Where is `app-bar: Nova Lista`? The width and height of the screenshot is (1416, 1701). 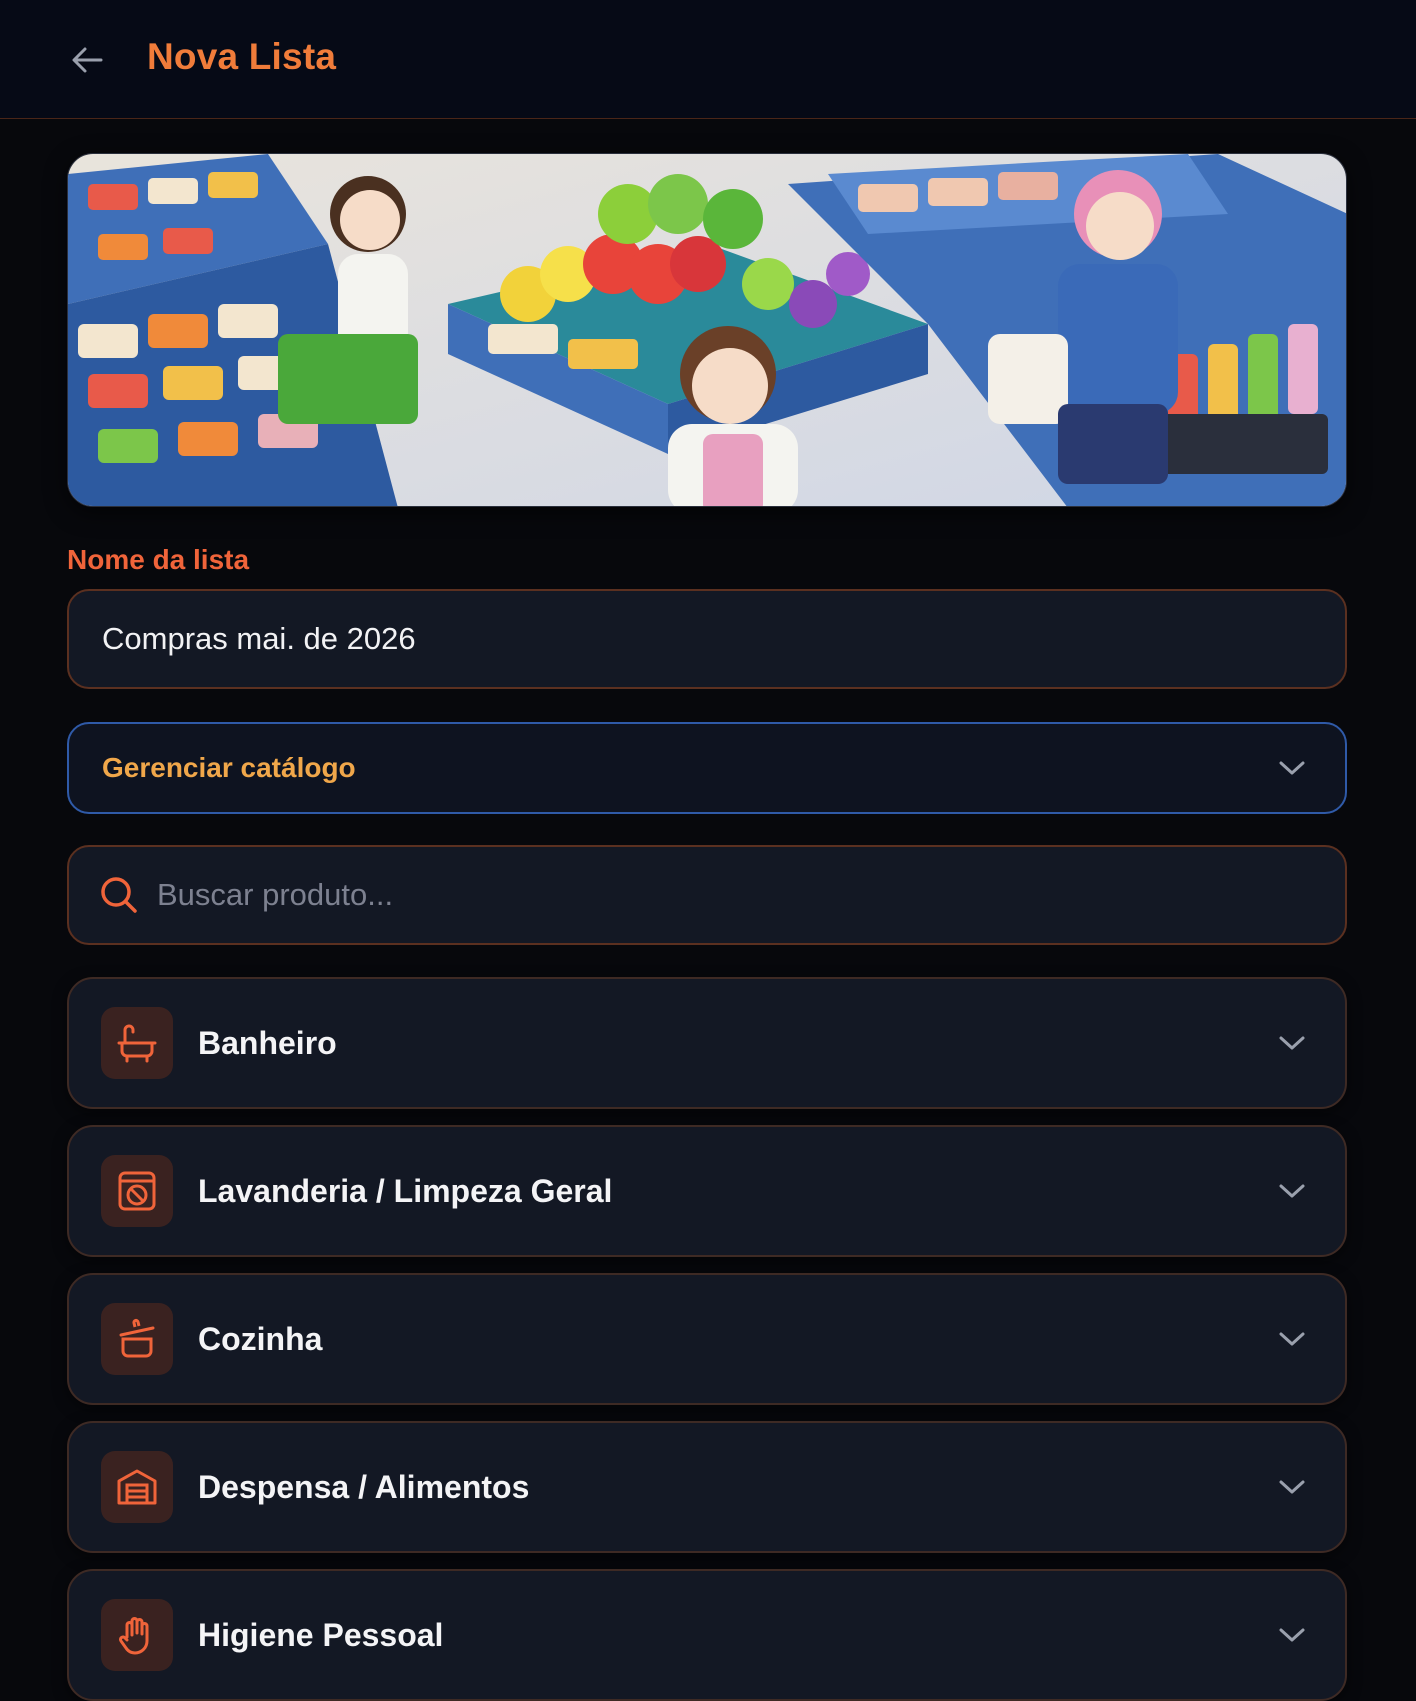
app-bar: Nova Lista is located at coordinates (708, 59).